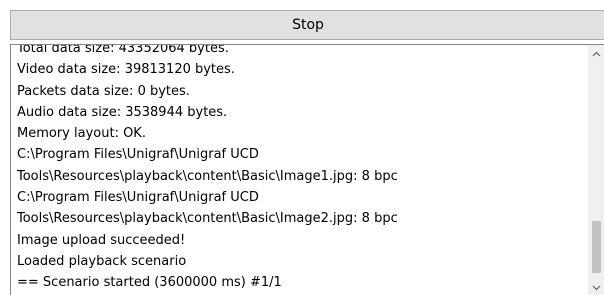  What do you see at coordinates (102, 261) in the screenshot?
I see `log-line: Loaded playback scenario` at bounding box center [102, 261].